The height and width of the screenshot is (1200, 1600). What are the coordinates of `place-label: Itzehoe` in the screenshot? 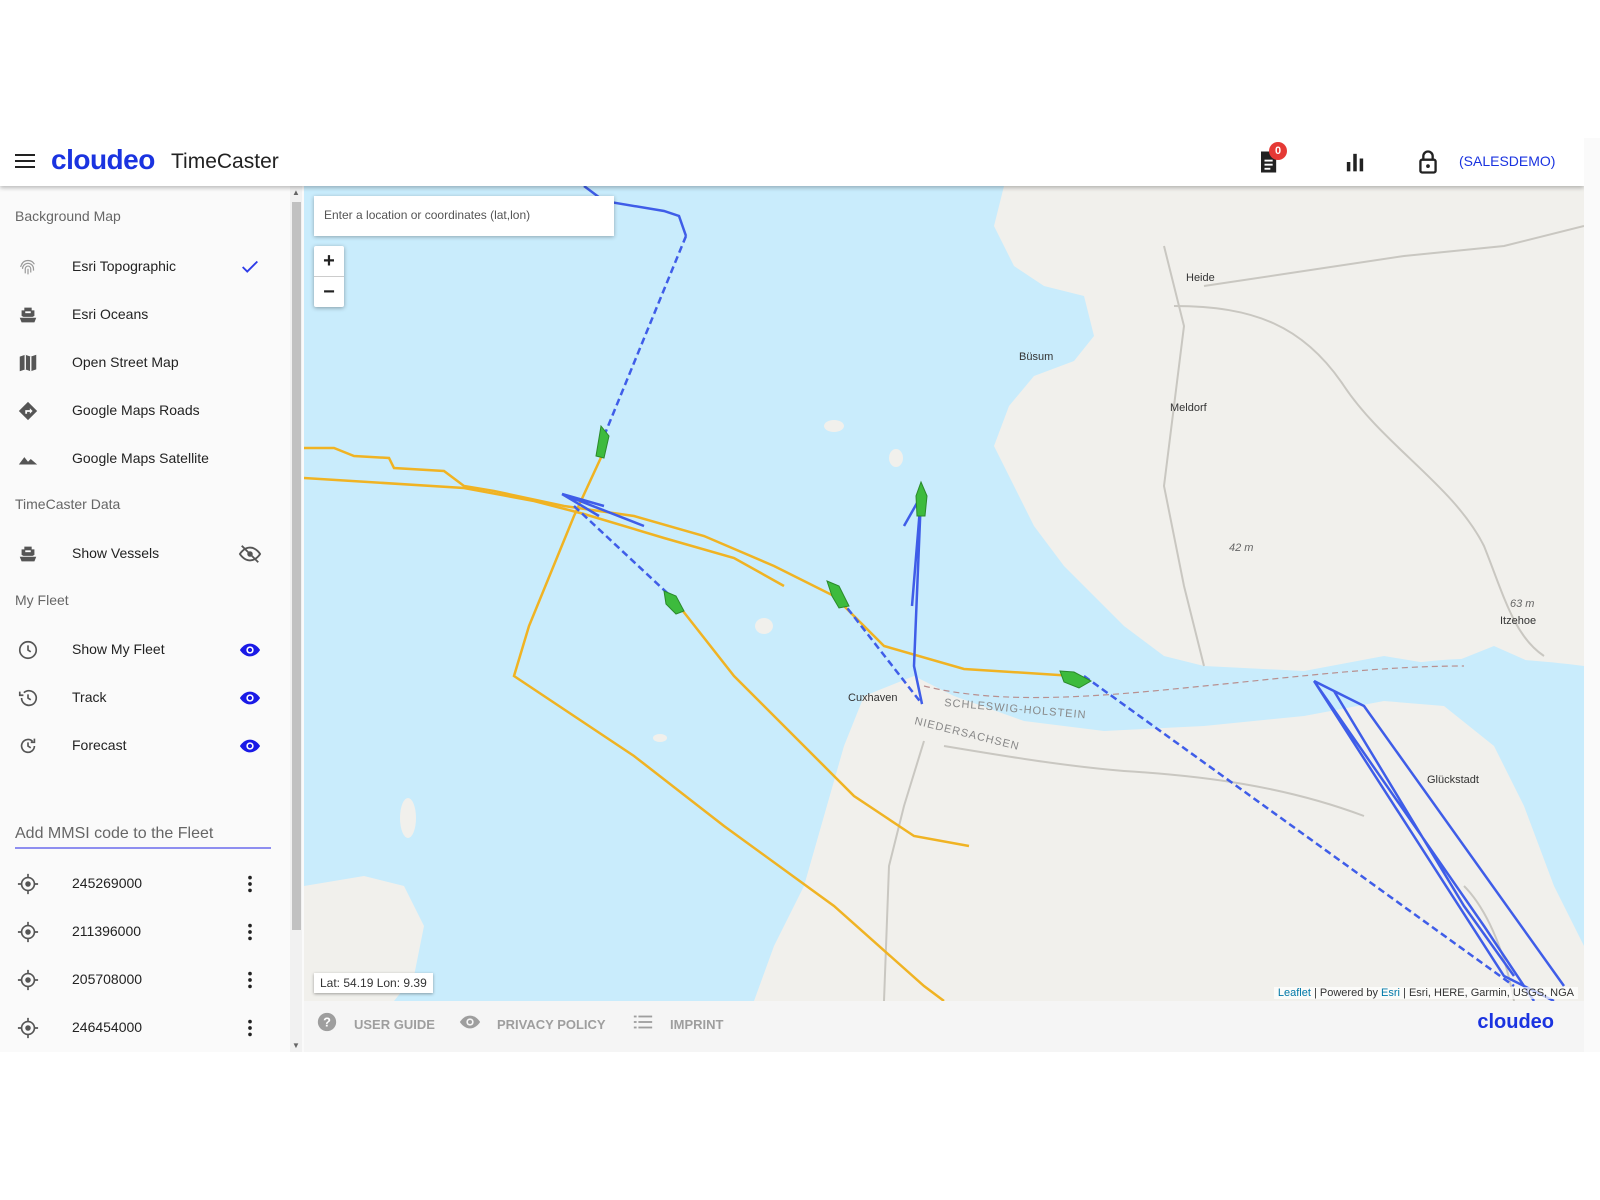 It's located at (1518, 621).